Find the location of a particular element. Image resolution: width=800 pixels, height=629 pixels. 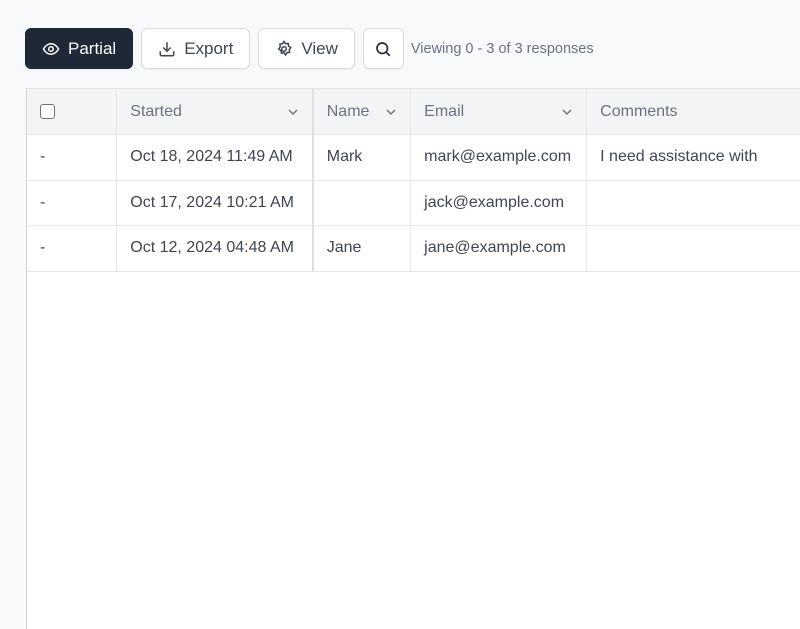

name-cell: Jane is located at coordinates (362, 248).